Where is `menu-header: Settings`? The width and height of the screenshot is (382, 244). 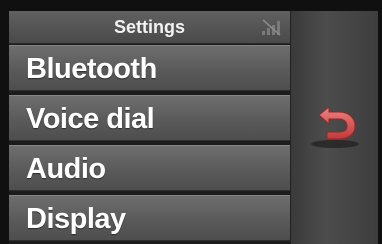 menu-header: Settings is located at coordinates (149, 27).